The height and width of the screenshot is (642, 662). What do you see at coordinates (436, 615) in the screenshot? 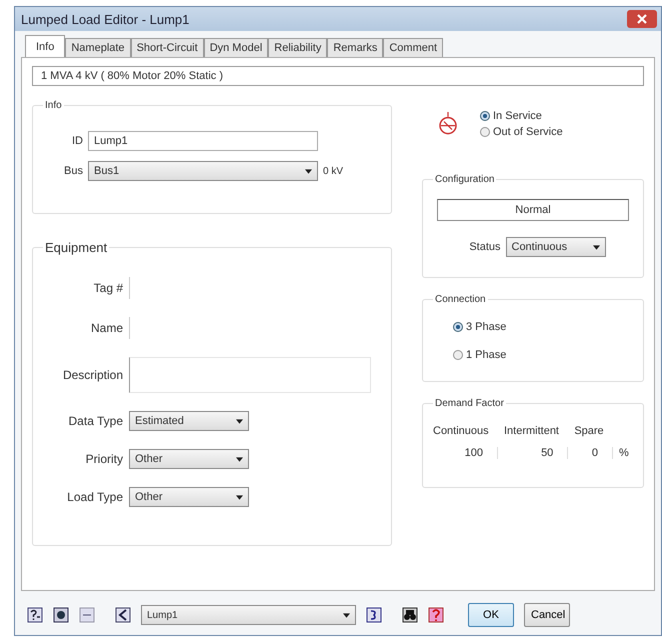
I see `help-icon` at bounding box center [436, 615].